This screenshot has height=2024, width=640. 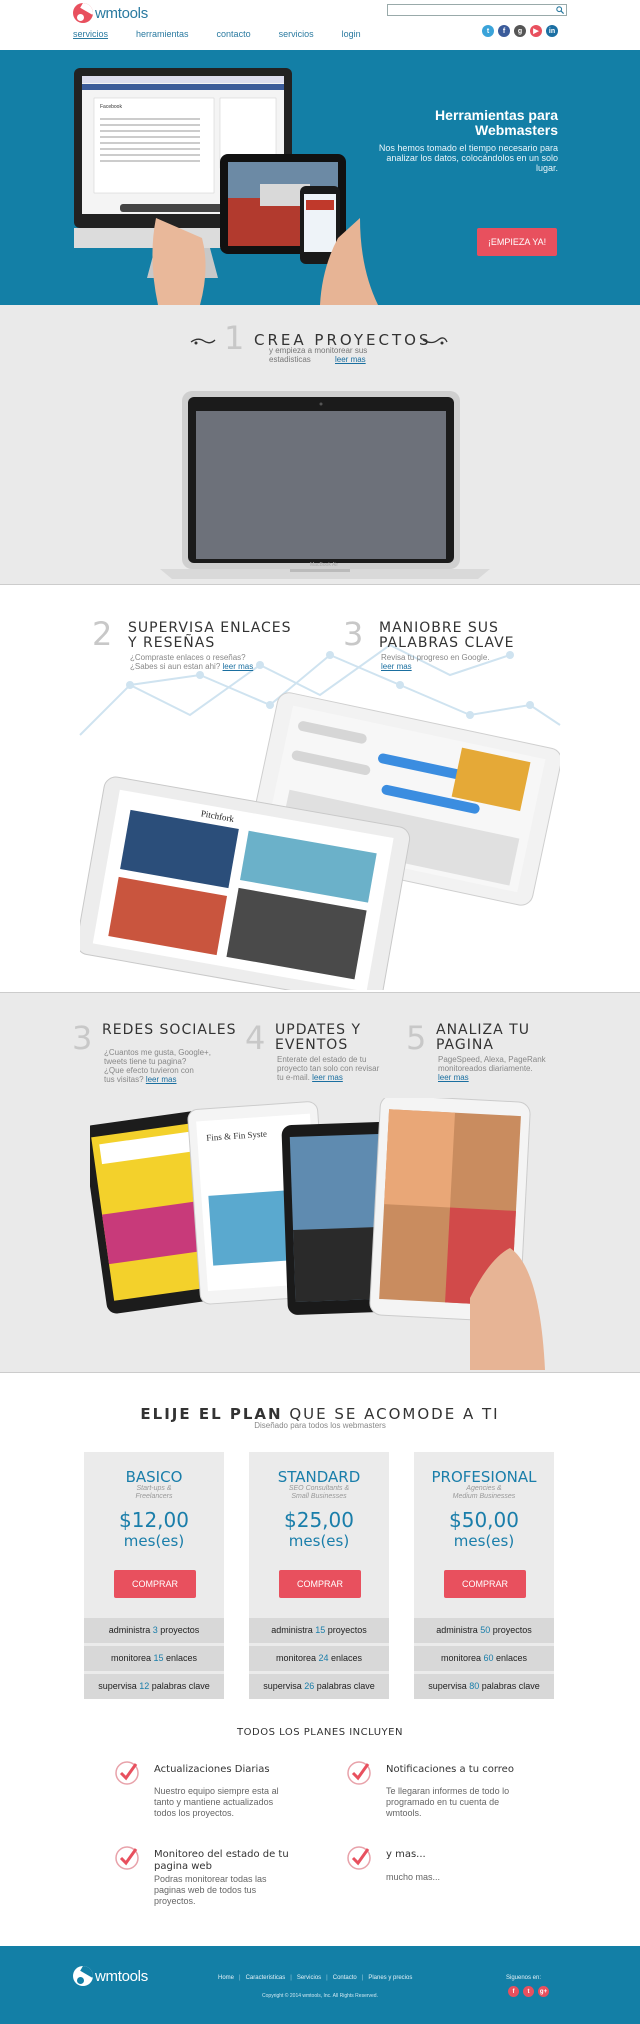 What do you see at coordinates (552, 31) in the screenshot?
I see `linkedin-icon: in` at bounding box center [552, 31].